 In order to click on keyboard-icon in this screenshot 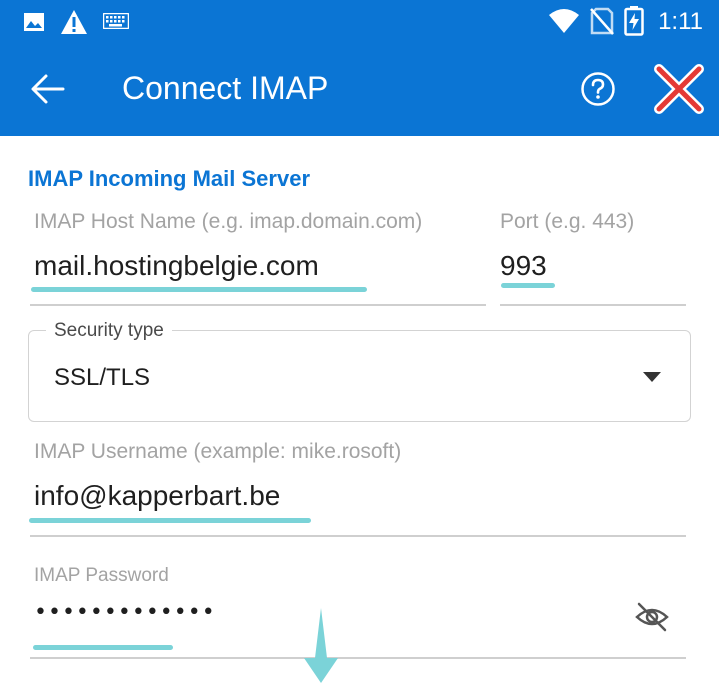, I will do `click(116, 21)`.